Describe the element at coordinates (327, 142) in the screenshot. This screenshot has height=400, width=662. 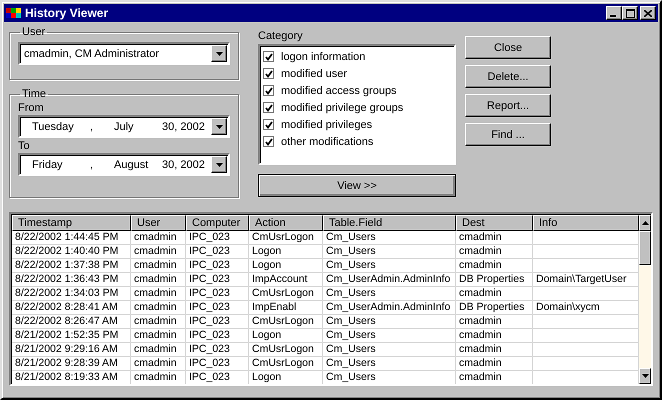
I see `category-item: other modifications` at that location.